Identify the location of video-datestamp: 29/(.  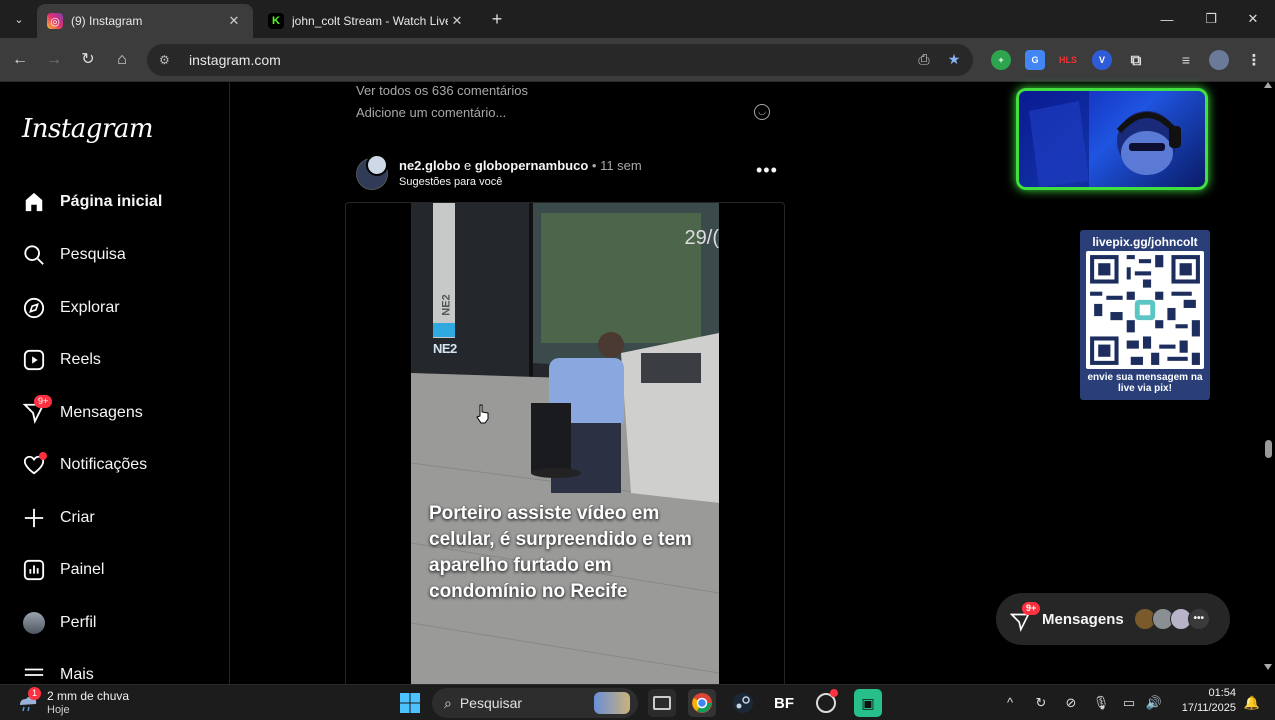
(701, 238).